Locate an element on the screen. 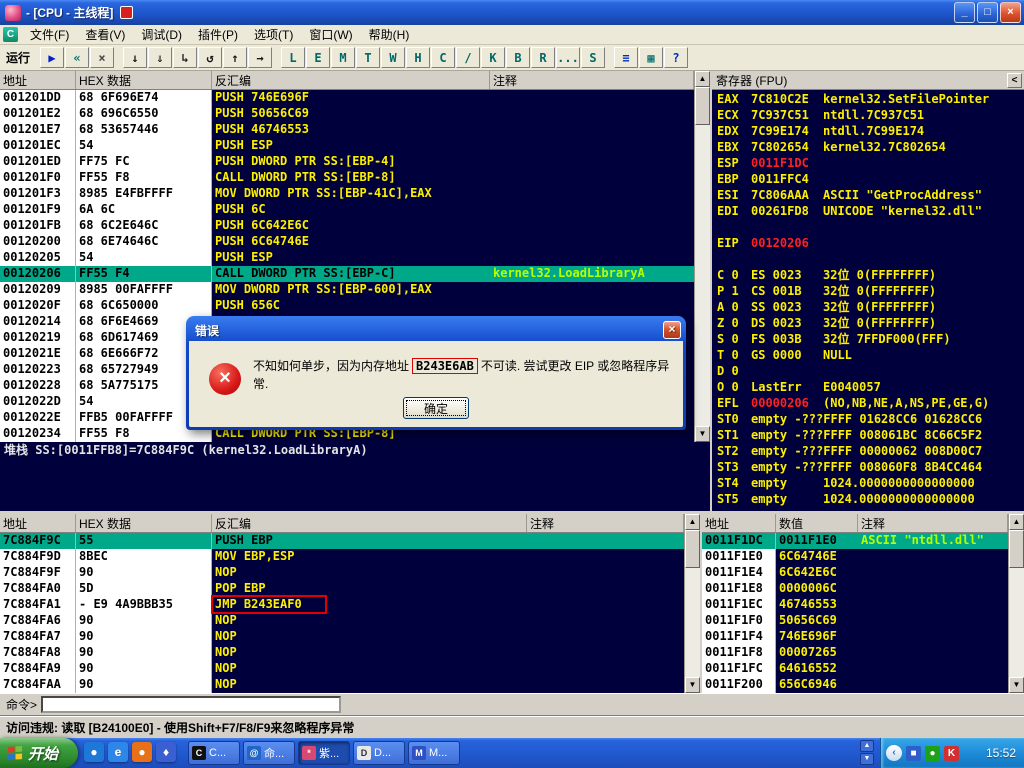  toolbar-button: ↺ is located at coordinates (210, 57).